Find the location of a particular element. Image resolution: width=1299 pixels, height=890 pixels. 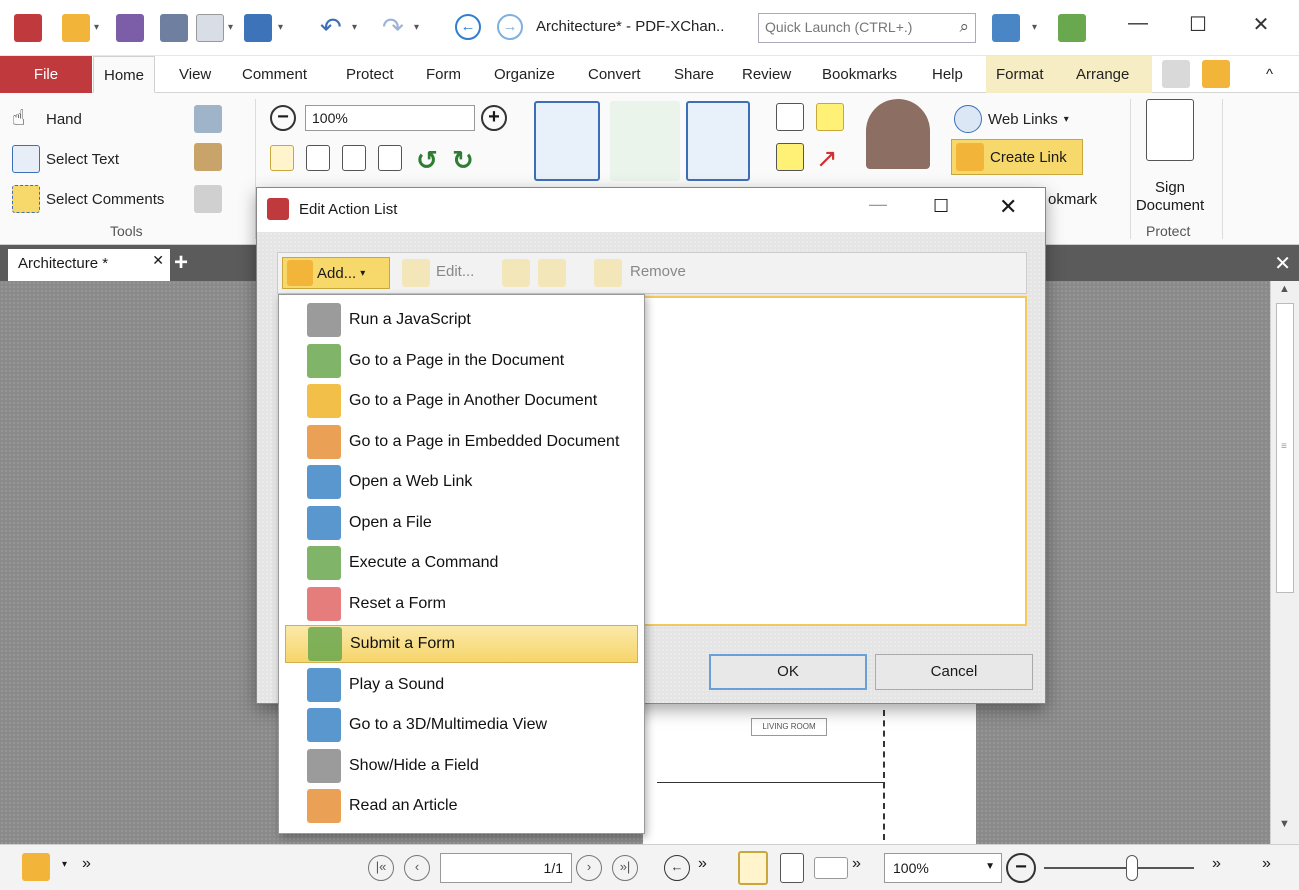

text-box-icon is located at coordinates (790, 157).